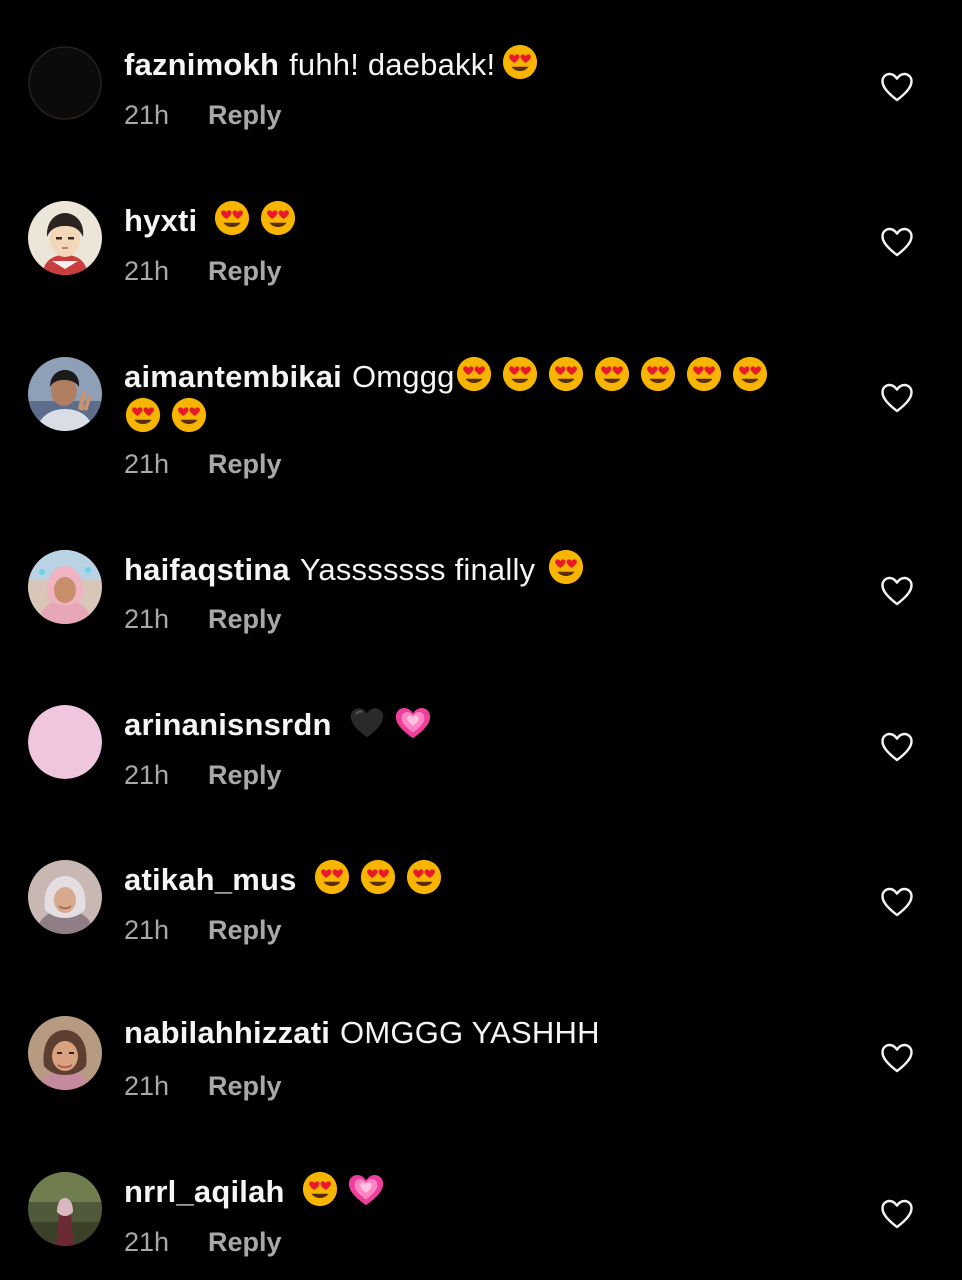  Describe the element at coordinates (160, 220) in the screenshot. I see `comment-username: hyxti` at that location.